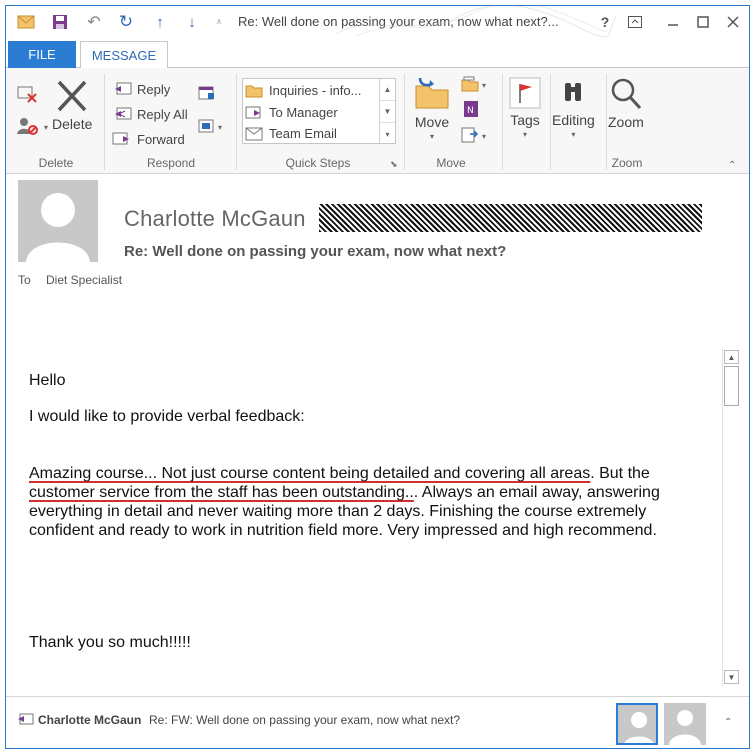 This screenshot has width=756, height=756. I want to click on people-pane-avatar, so click(685, 724).